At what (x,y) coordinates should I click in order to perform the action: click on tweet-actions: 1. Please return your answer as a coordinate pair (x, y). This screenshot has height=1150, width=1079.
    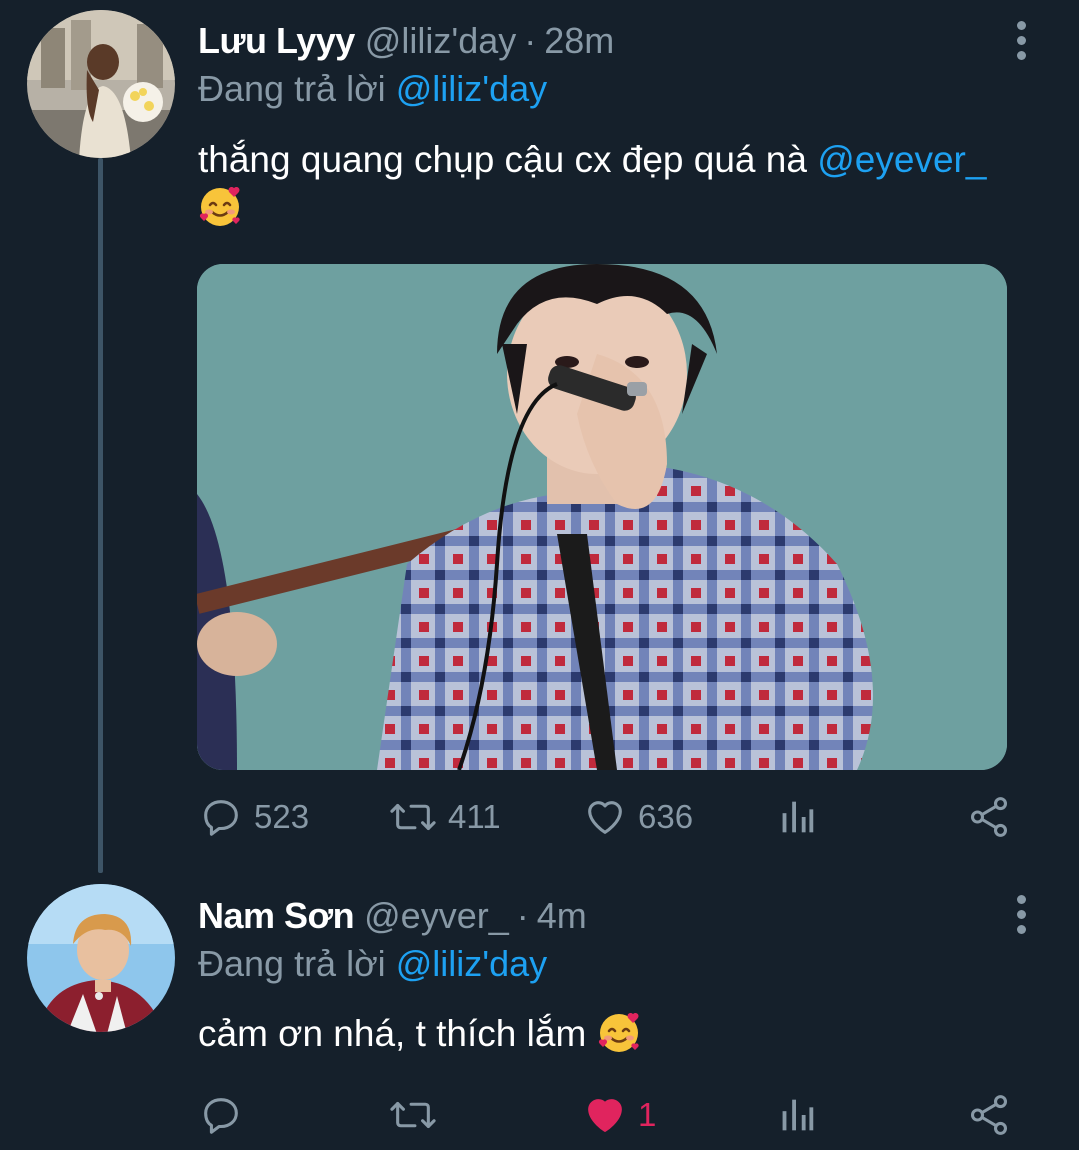
    Looking at the image, I should click on (608, 1115).